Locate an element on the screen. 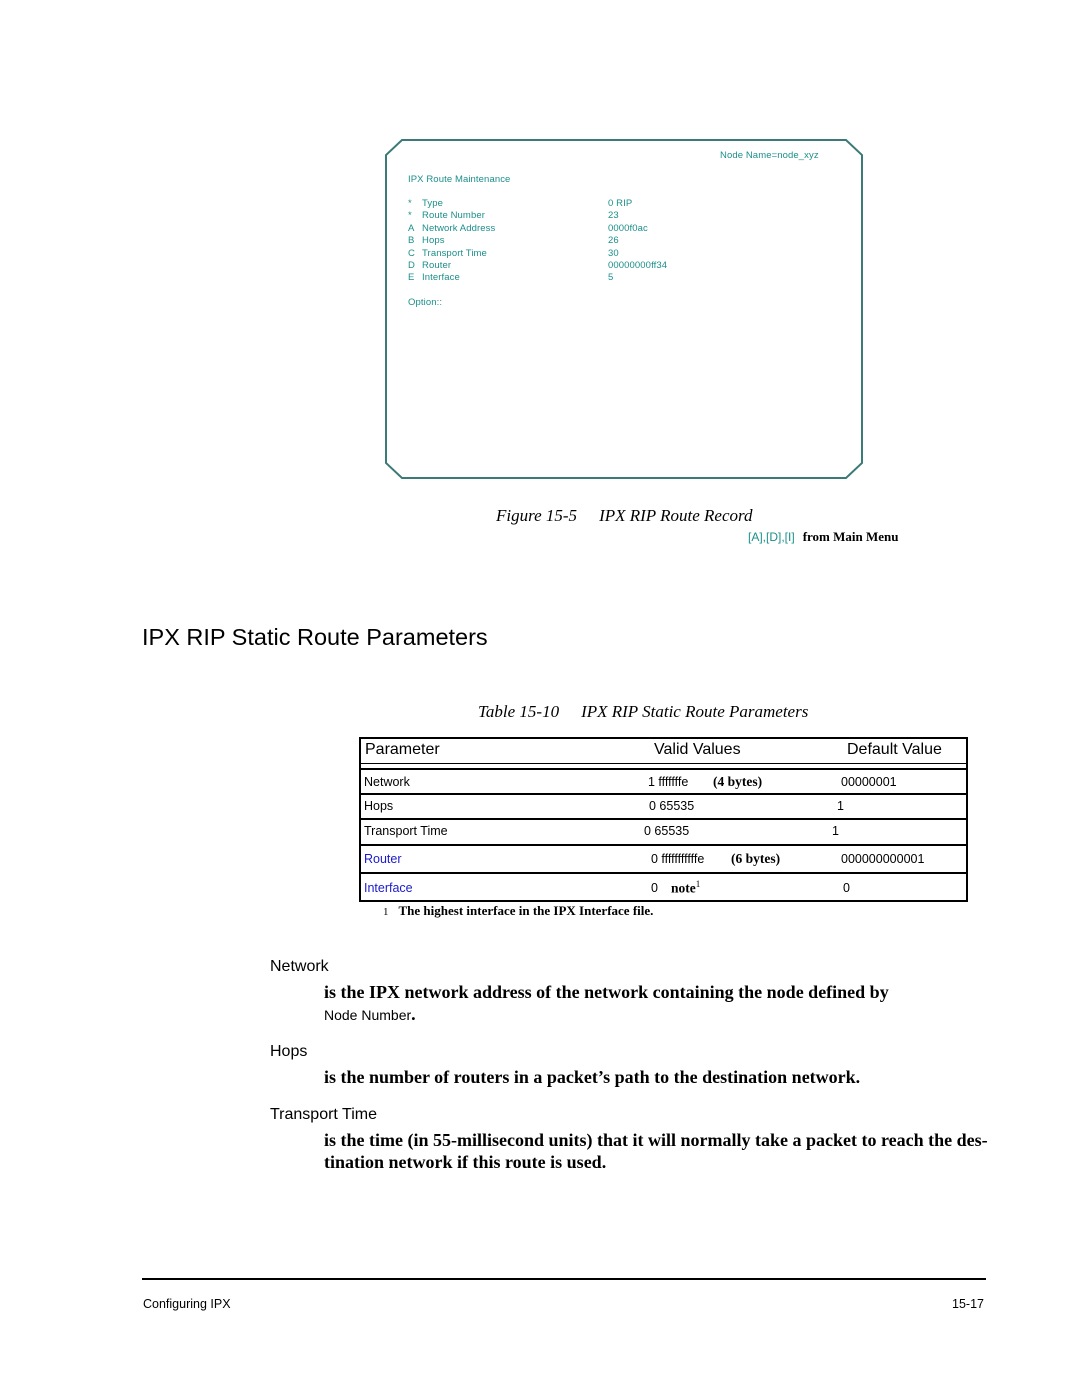 Image resolution: width=1080 pixels, height=1397 pixels. param-name: Hops is located at coordinates (379, 806).